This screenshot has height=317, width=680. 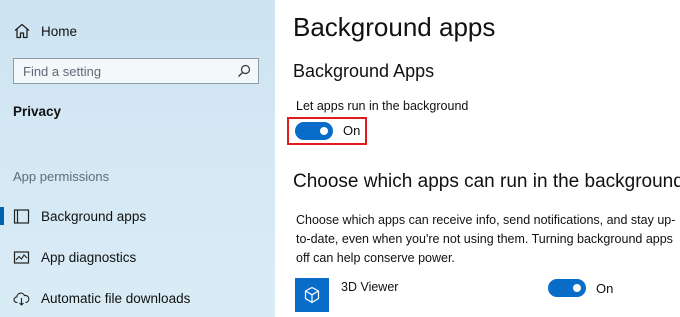 What do you see at coordinates (605, 288) in the screenshot?
I see `app-toggle-state-label: On` at bounding box center [605, 288].